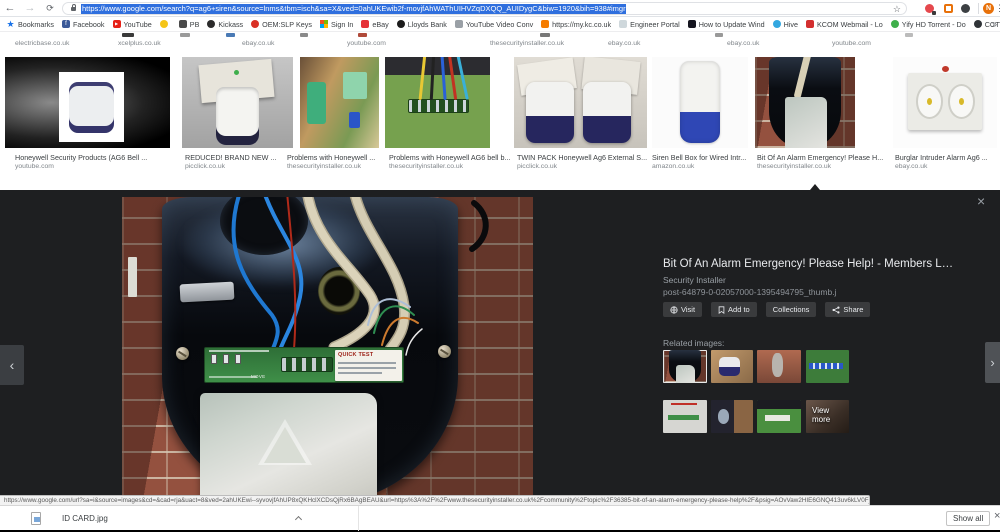 The image size is (1000, 532). I want to click on download-divider, so click(358, 518).